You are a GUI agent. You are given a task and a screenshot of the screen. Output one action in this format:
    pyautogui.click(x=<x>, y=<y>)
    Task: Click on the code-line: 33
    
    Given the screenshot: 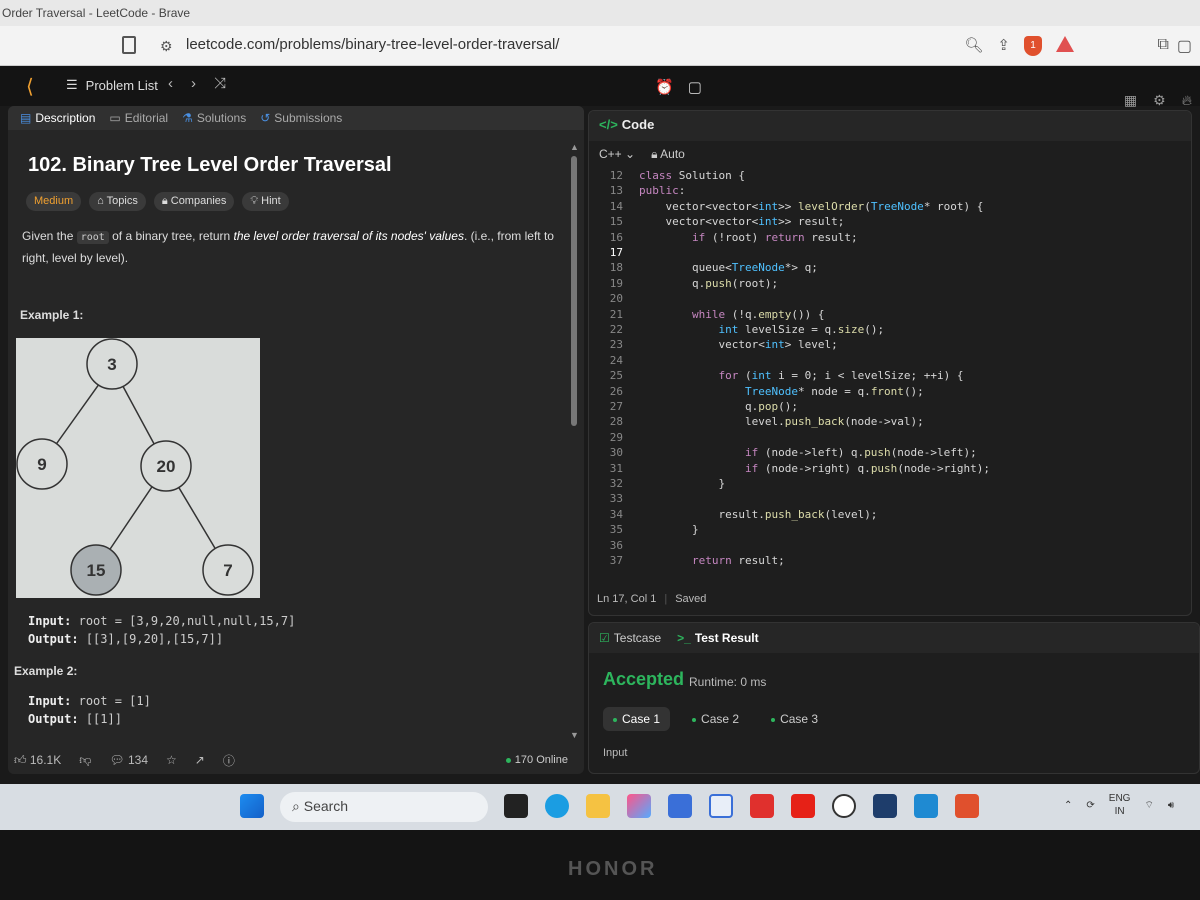 What is the action you would take?
    pyautogui.click(x=890, y=499)
    